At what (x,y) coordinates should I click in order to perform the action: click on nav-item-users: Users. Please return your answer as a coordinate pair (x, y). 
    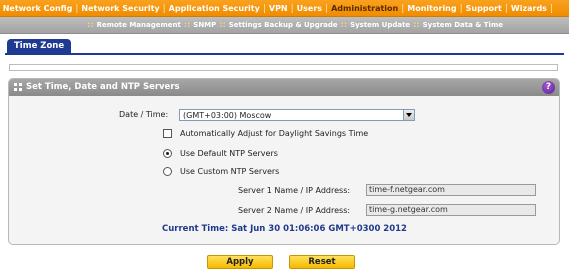
    Looking at the image, I should click on (309, 8).